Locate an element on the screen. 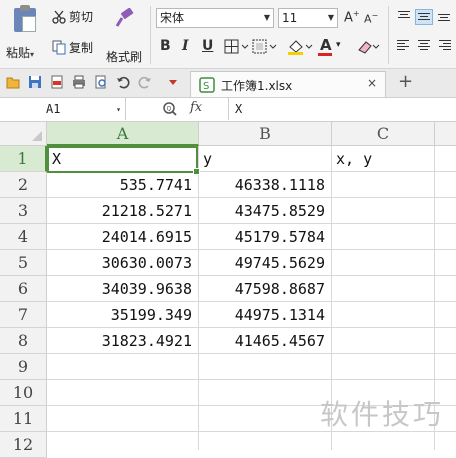  cell-b6: 47598.8687 is located at coordinates (265, 289).